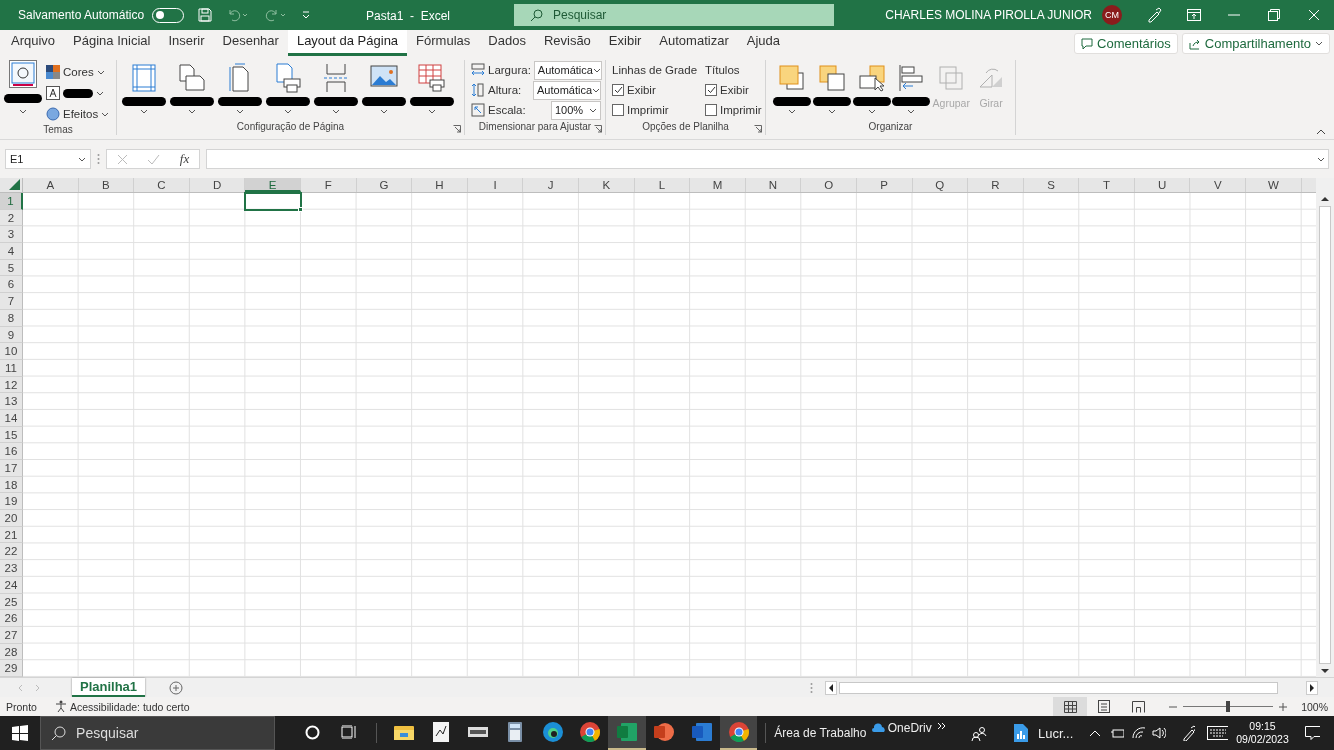 The width and height of the screenshot is (1334, 750). I want to click on save-icon, so click(205, 15).